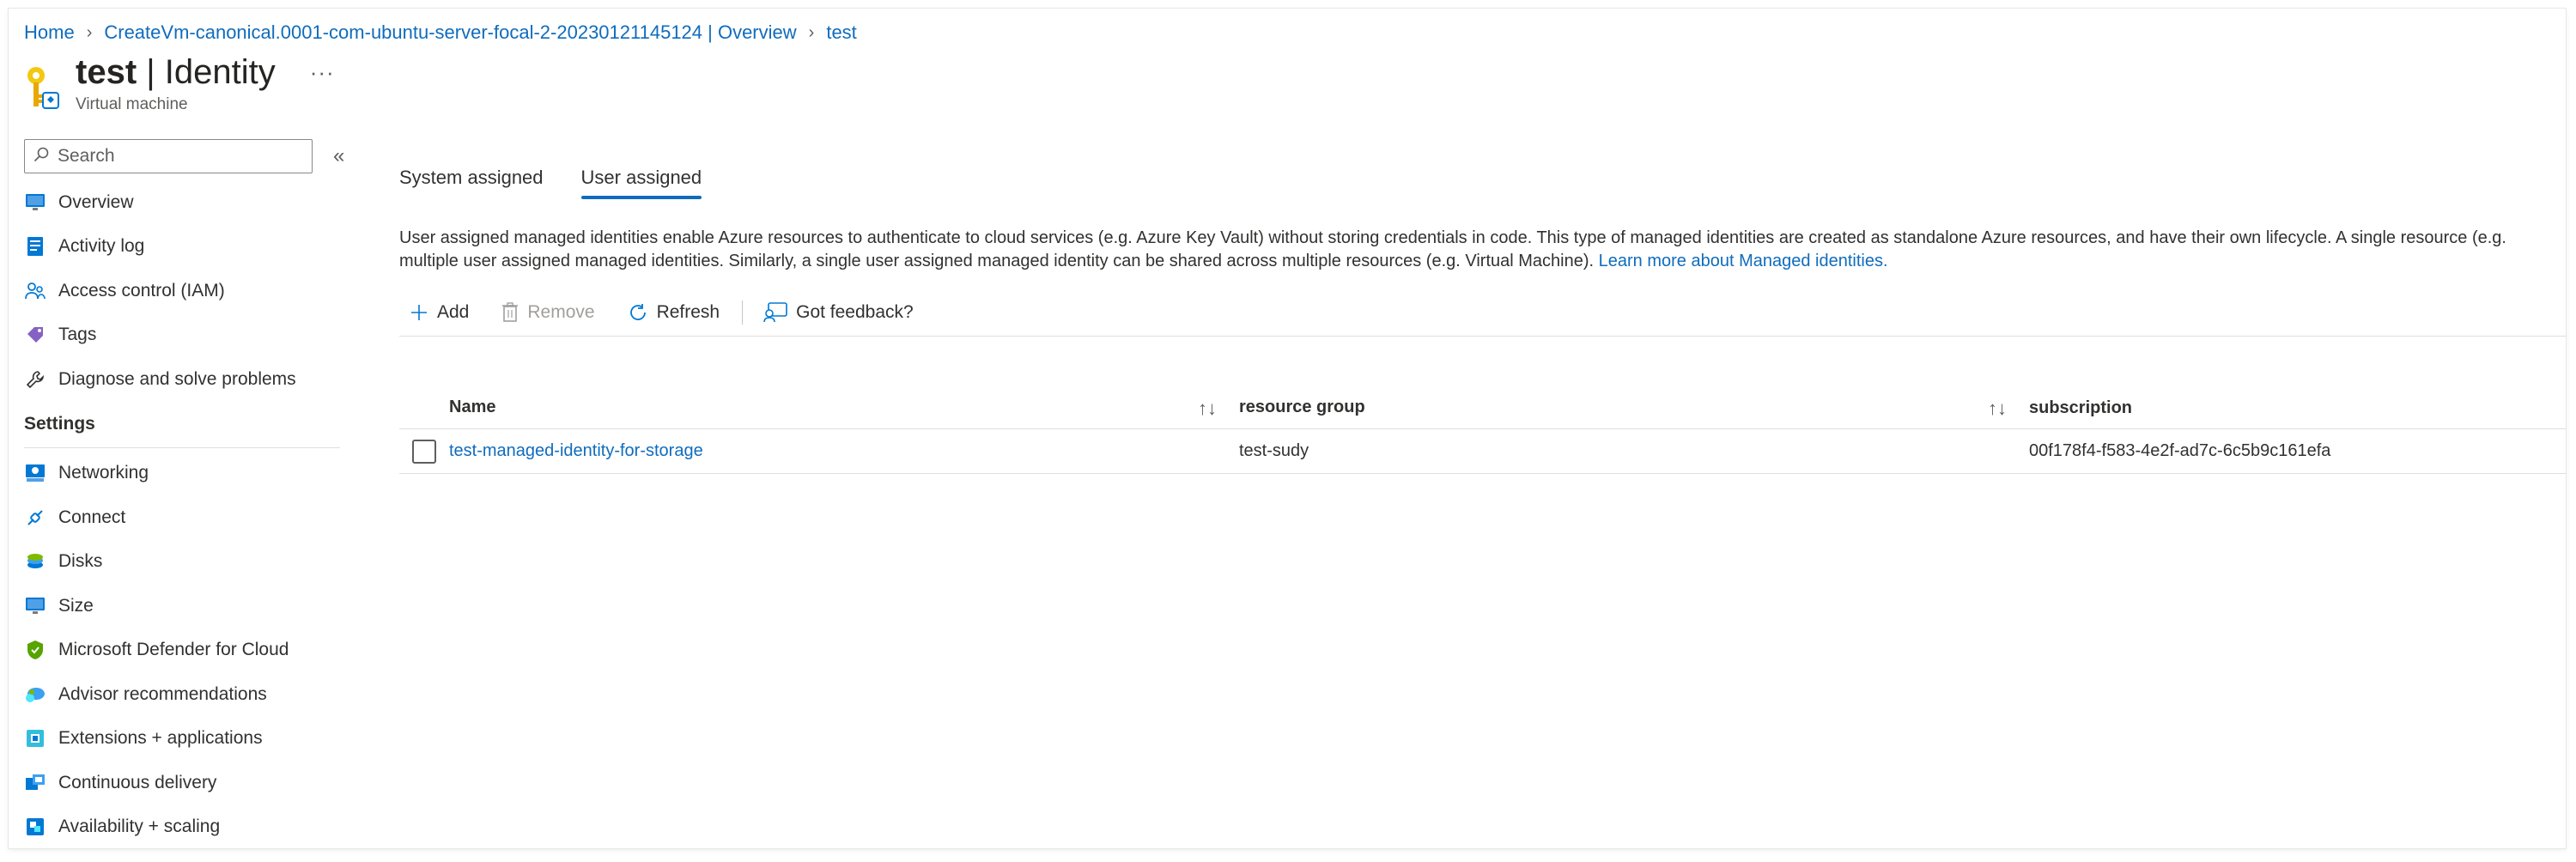 This screenshot has width=2576, height=862. What do you see at coordinates (35, 473) in the screenshot?
I see `networking-icon` at bounding box center [35, 473].